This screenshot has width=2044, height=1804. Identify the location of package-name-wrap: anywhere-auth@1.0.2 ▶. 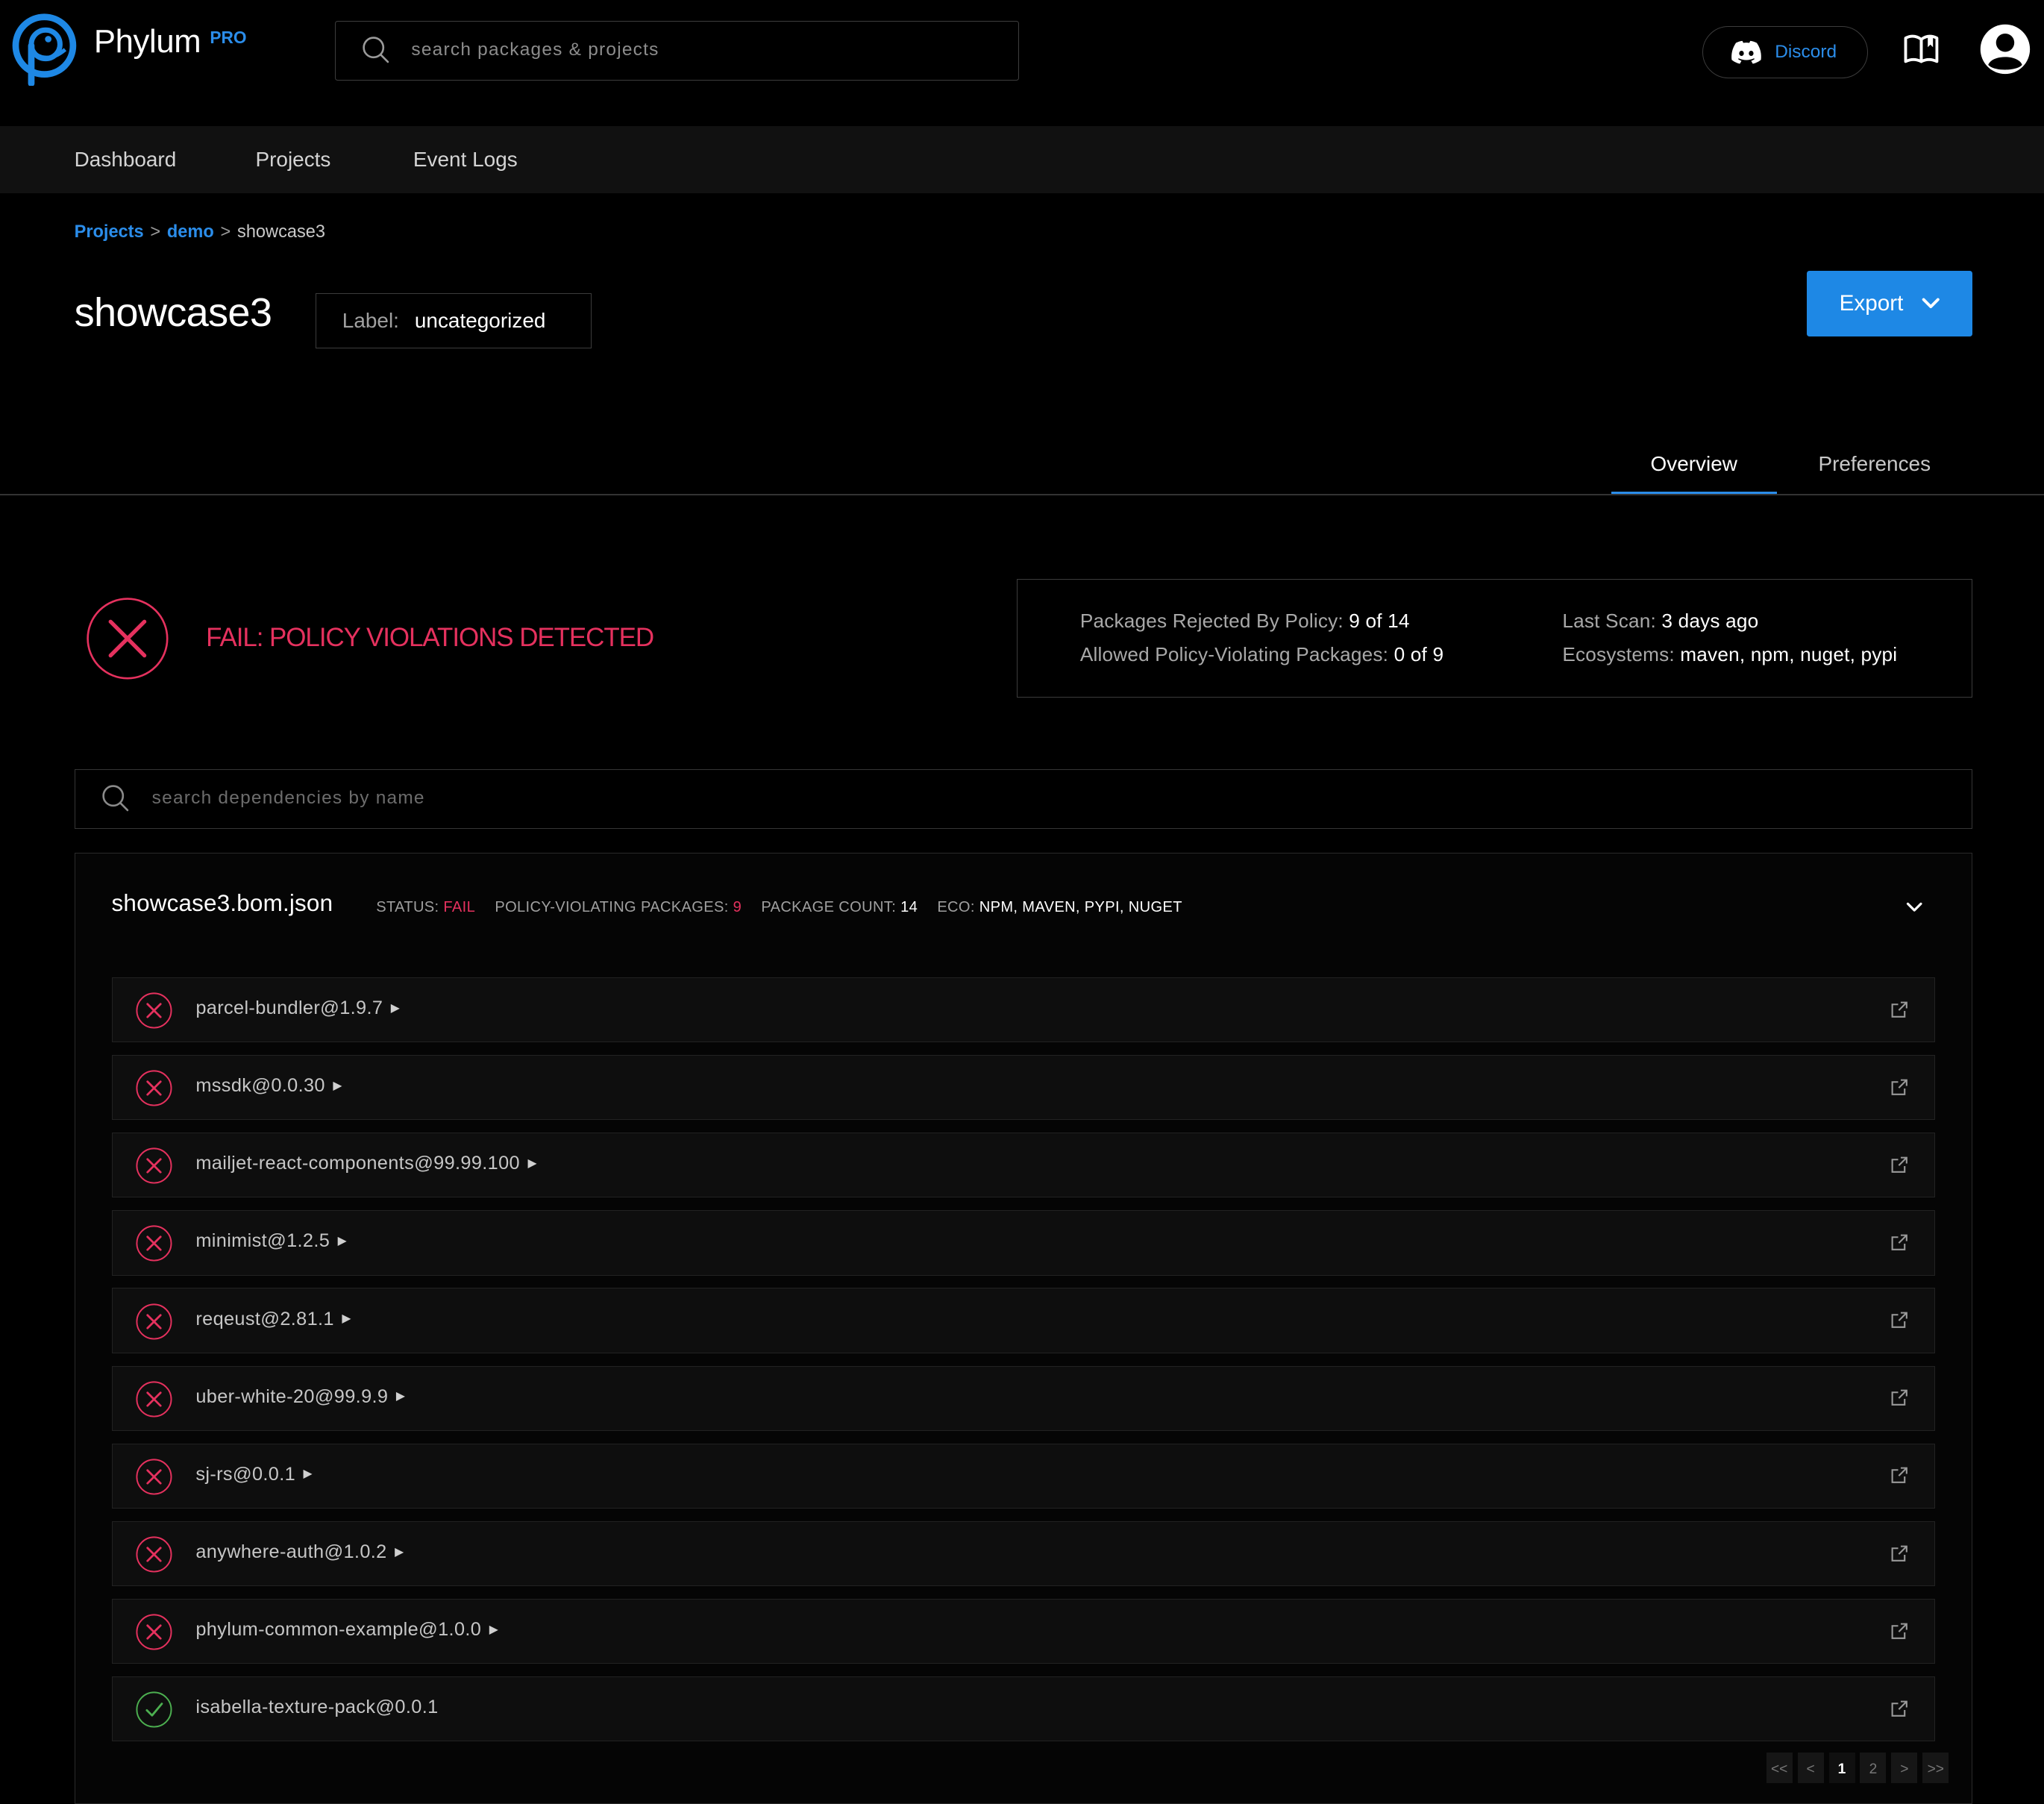
(300, 1552).